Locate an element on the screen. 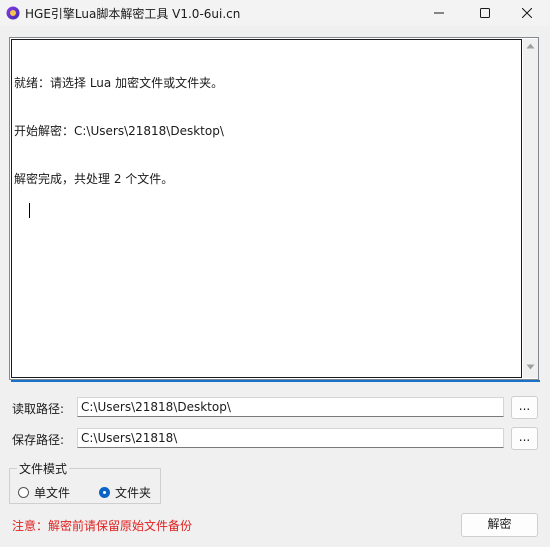 This screenshot has width=550, height=547. maximize-button is located at coordinates (485, 13).